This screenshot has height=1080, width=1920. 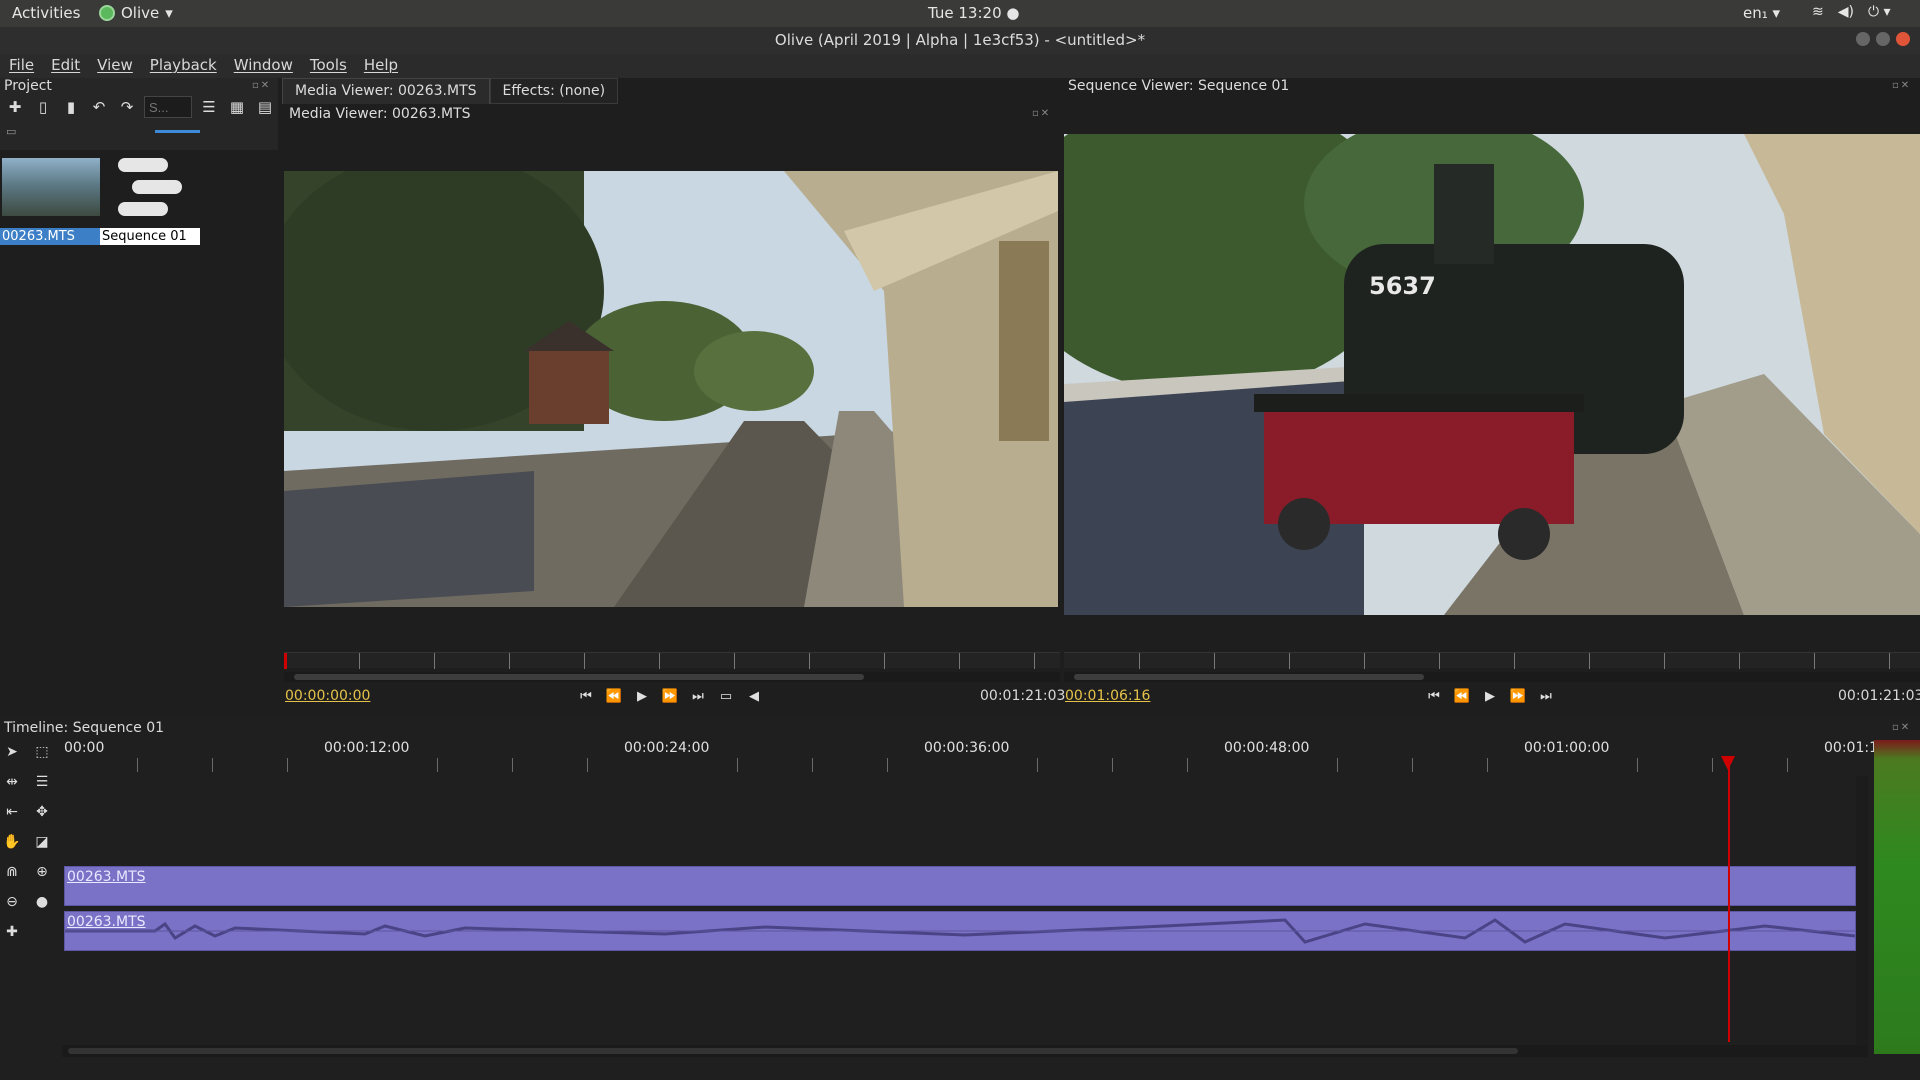 I want to click on clock: Tue 13:20 ●, so click(x=973, y=13).